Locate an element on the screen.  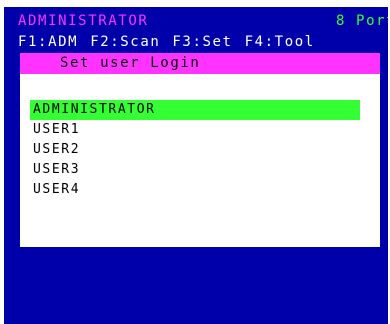
current-user-title: ADMINISTRATOR is located at coordinates (83, 21).